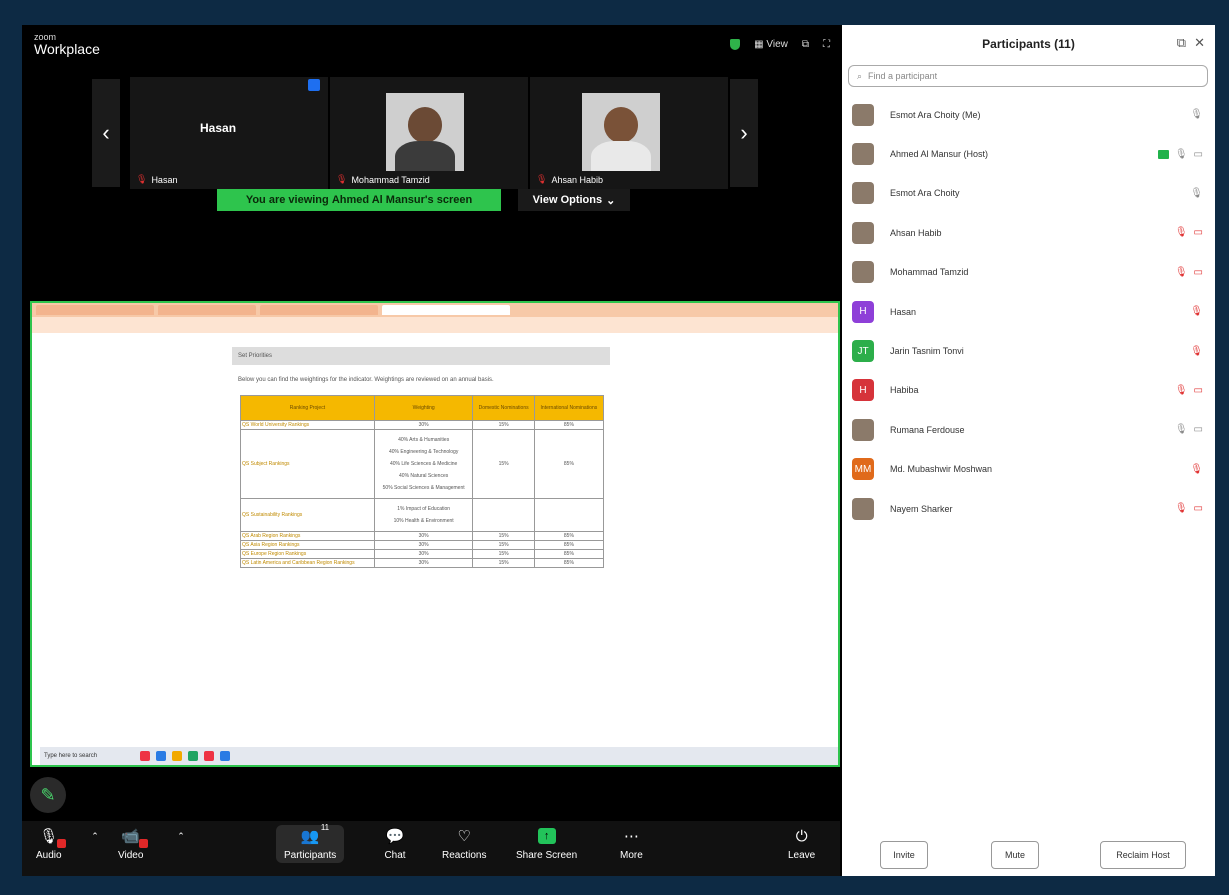 Image resolution: width=1229 pixels, height=895 pixels. Describe the element at coordinates (916, 232) in the screenshot. I see `participant-name: Ahsan Habib` at that location.